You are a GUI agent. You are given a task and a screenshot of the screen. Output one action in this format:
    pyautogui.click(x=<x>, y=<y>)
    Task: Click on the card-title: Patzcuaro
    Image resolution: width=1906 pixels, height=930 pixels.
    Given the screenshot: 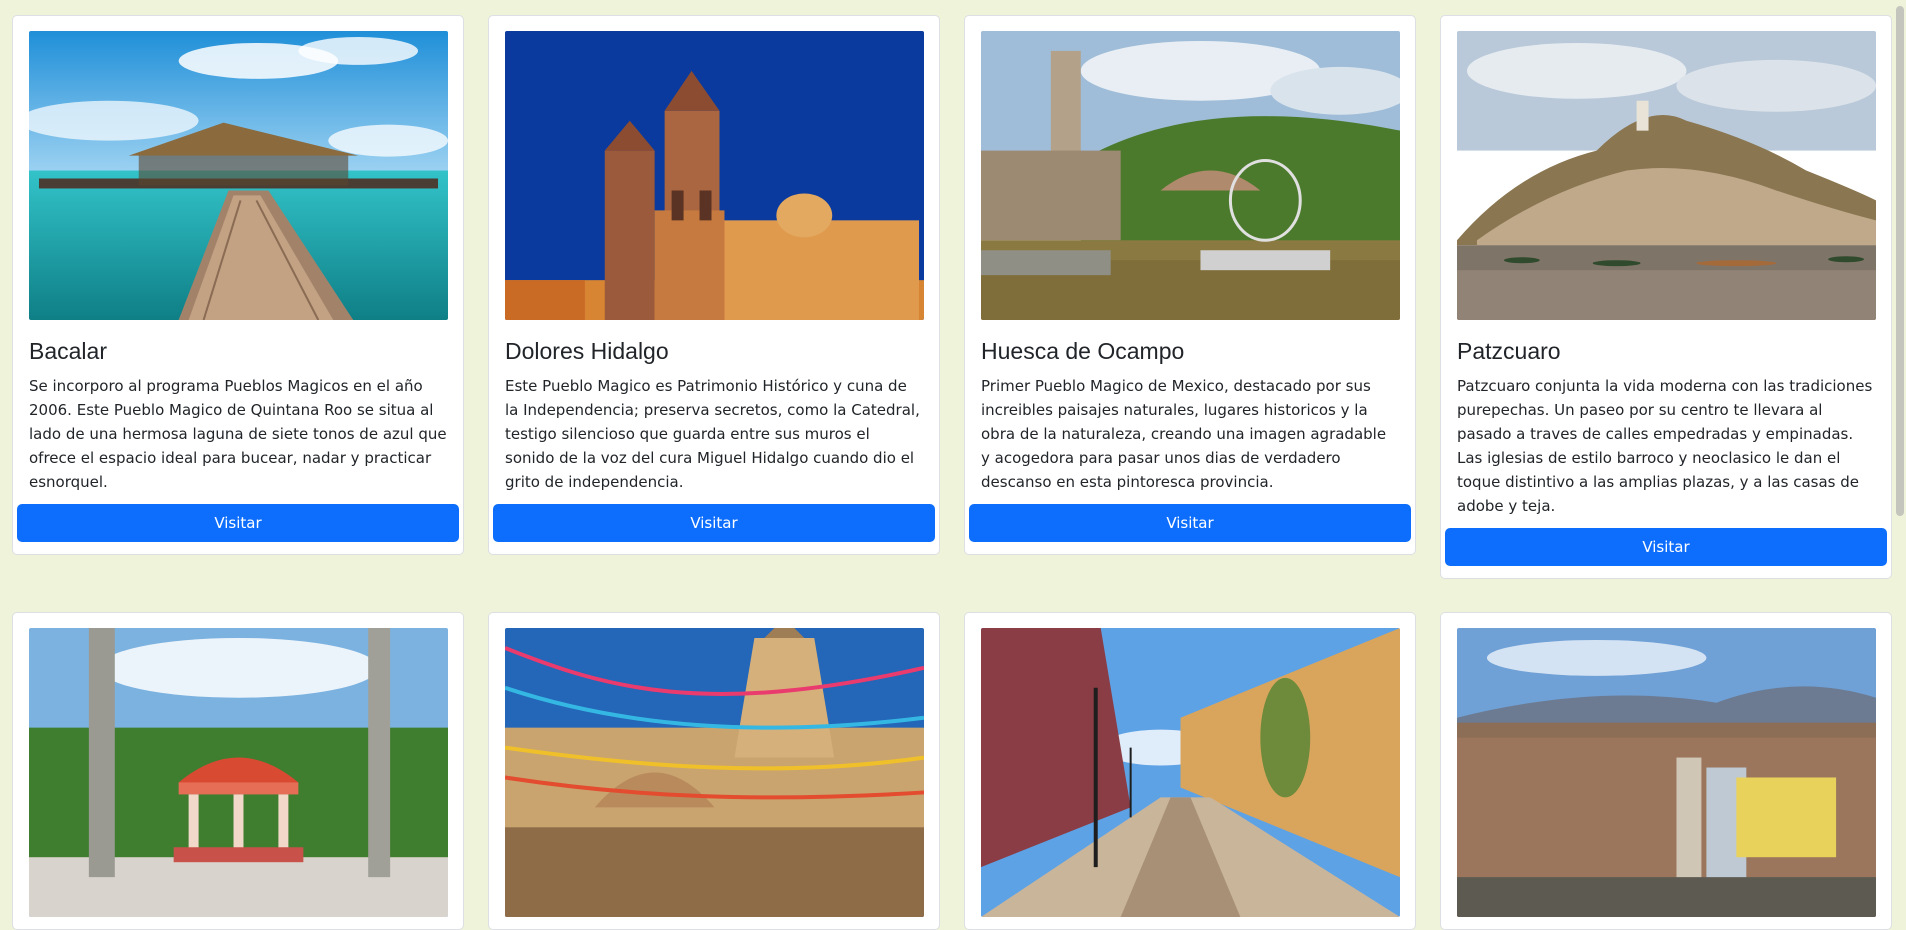 What is the action you would take?
    pyautogui.click(x=1509, y=351)
    